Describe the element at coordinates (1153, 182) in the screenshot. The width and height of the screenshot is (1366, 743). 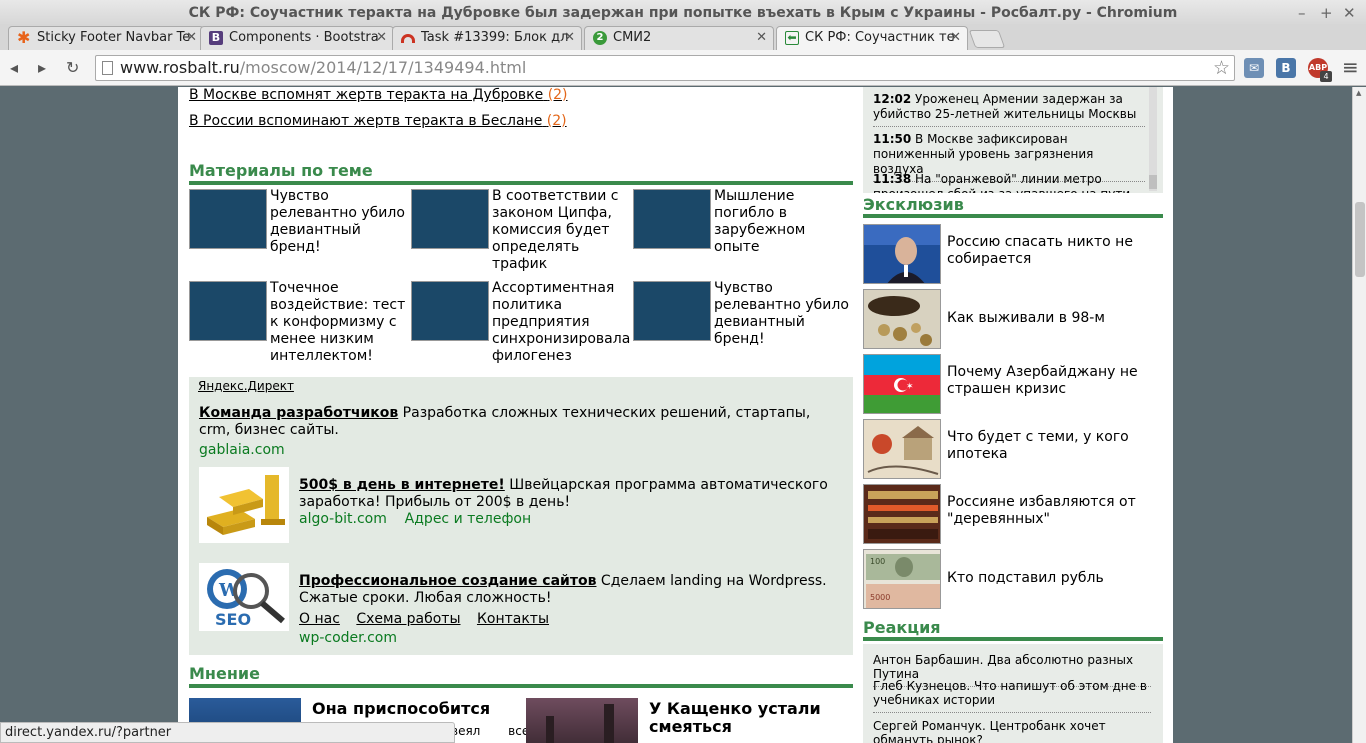
I see `news-scrollbar-thumb` at that location.